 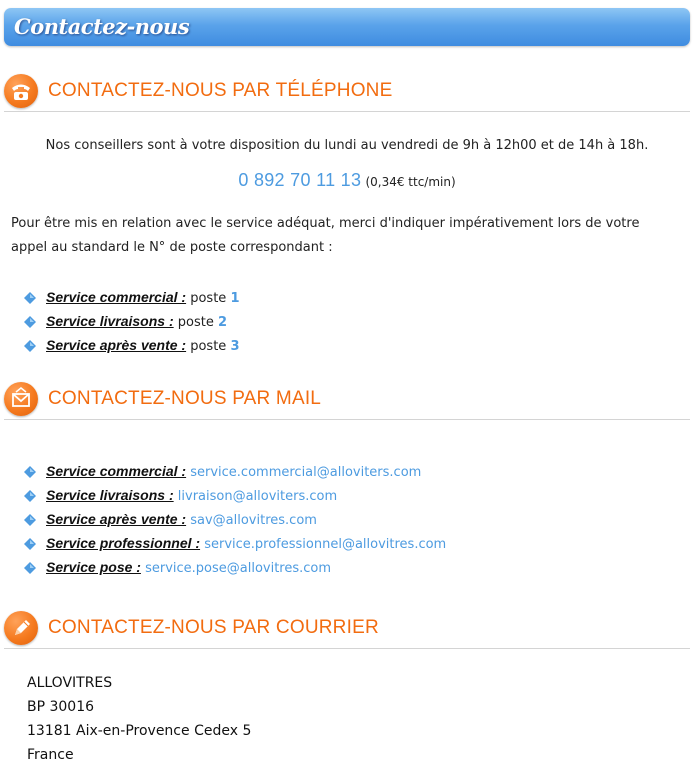 I want to click on phone-icon, so click(x=21, y=91).